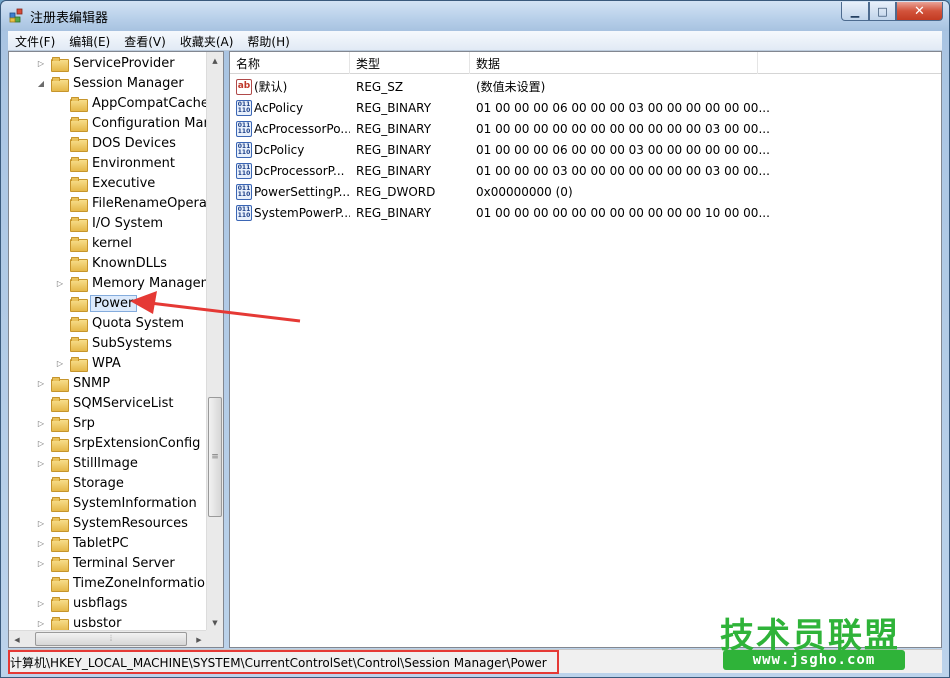 Image resolution: width=950 pixels, height=678 pixels. I want to click on menu-file: 文件(F), so click(35, 40).